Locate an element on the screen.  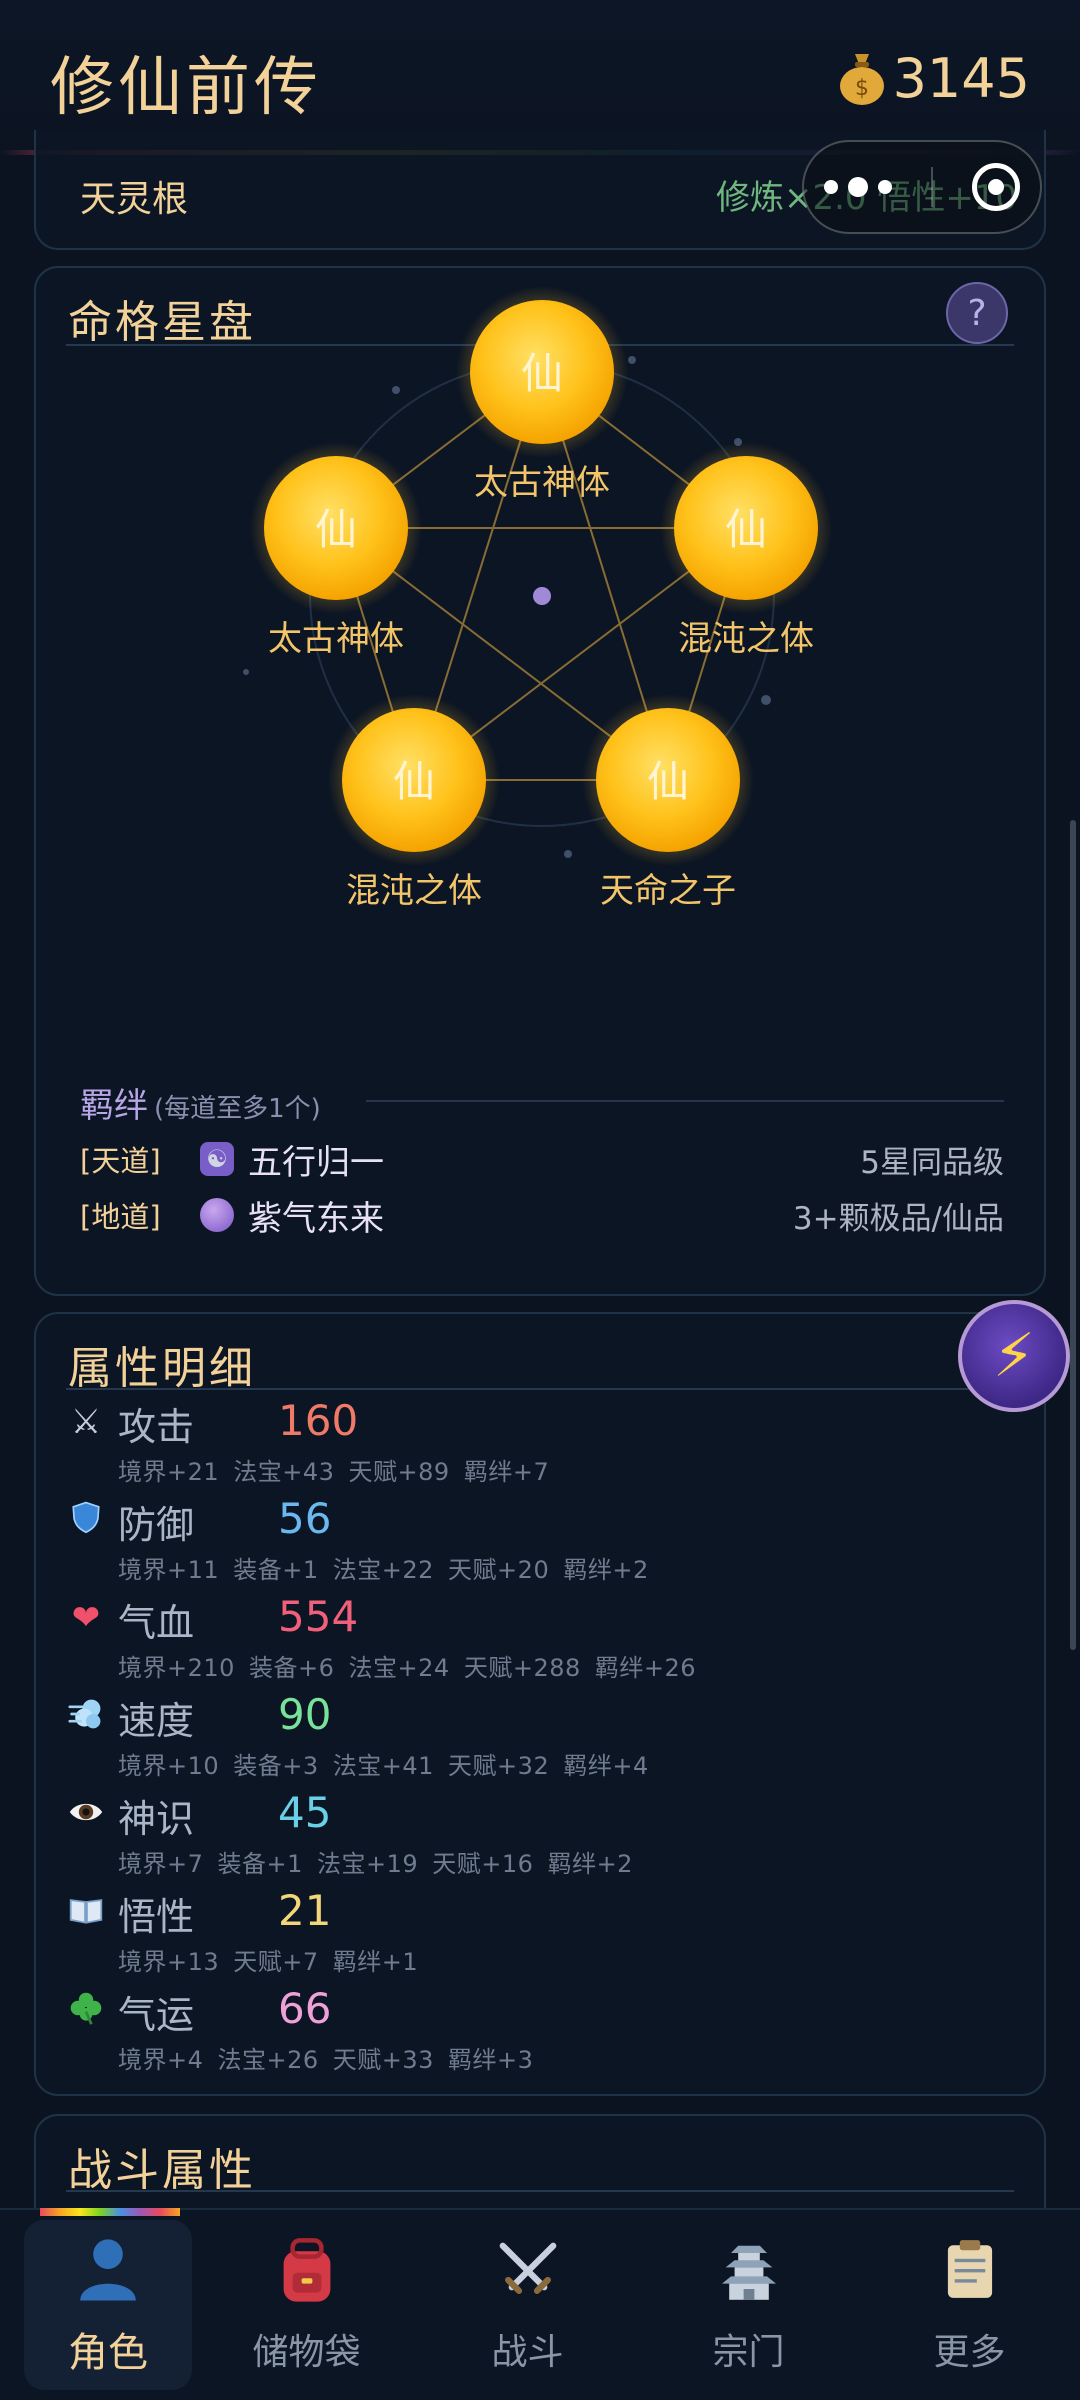
star-node-label: 天命之子 is located at coordinates (668, 891).